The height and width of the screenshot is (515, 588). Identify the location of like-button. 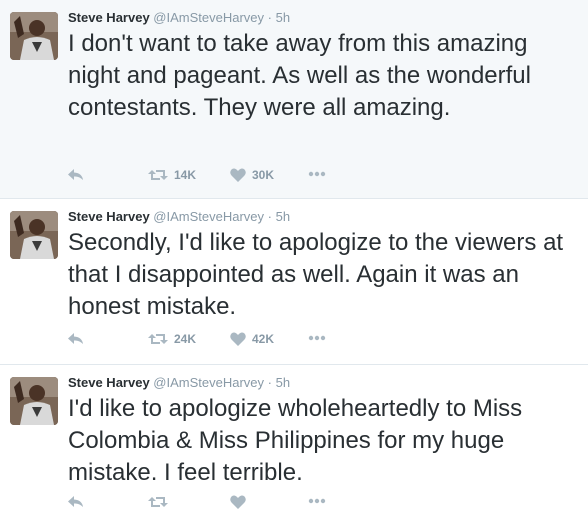
(241, 502).